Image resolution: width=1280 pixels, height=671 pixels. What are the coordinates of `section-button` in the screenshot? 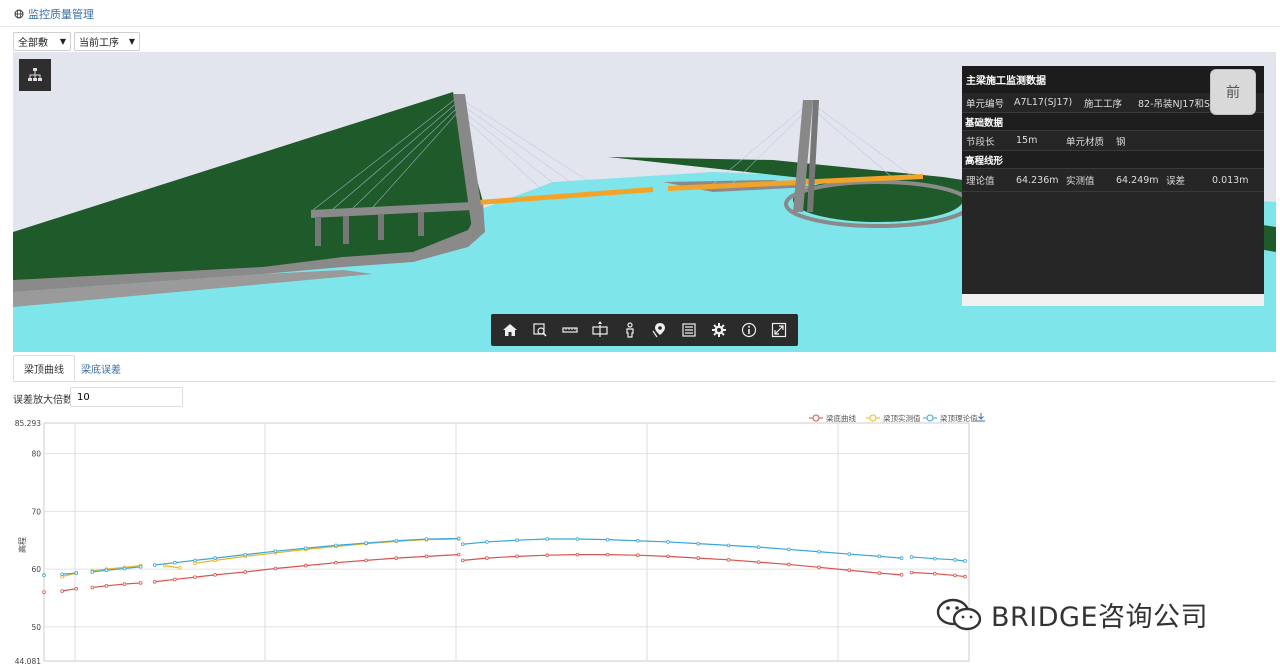 It's located at (600, 330).